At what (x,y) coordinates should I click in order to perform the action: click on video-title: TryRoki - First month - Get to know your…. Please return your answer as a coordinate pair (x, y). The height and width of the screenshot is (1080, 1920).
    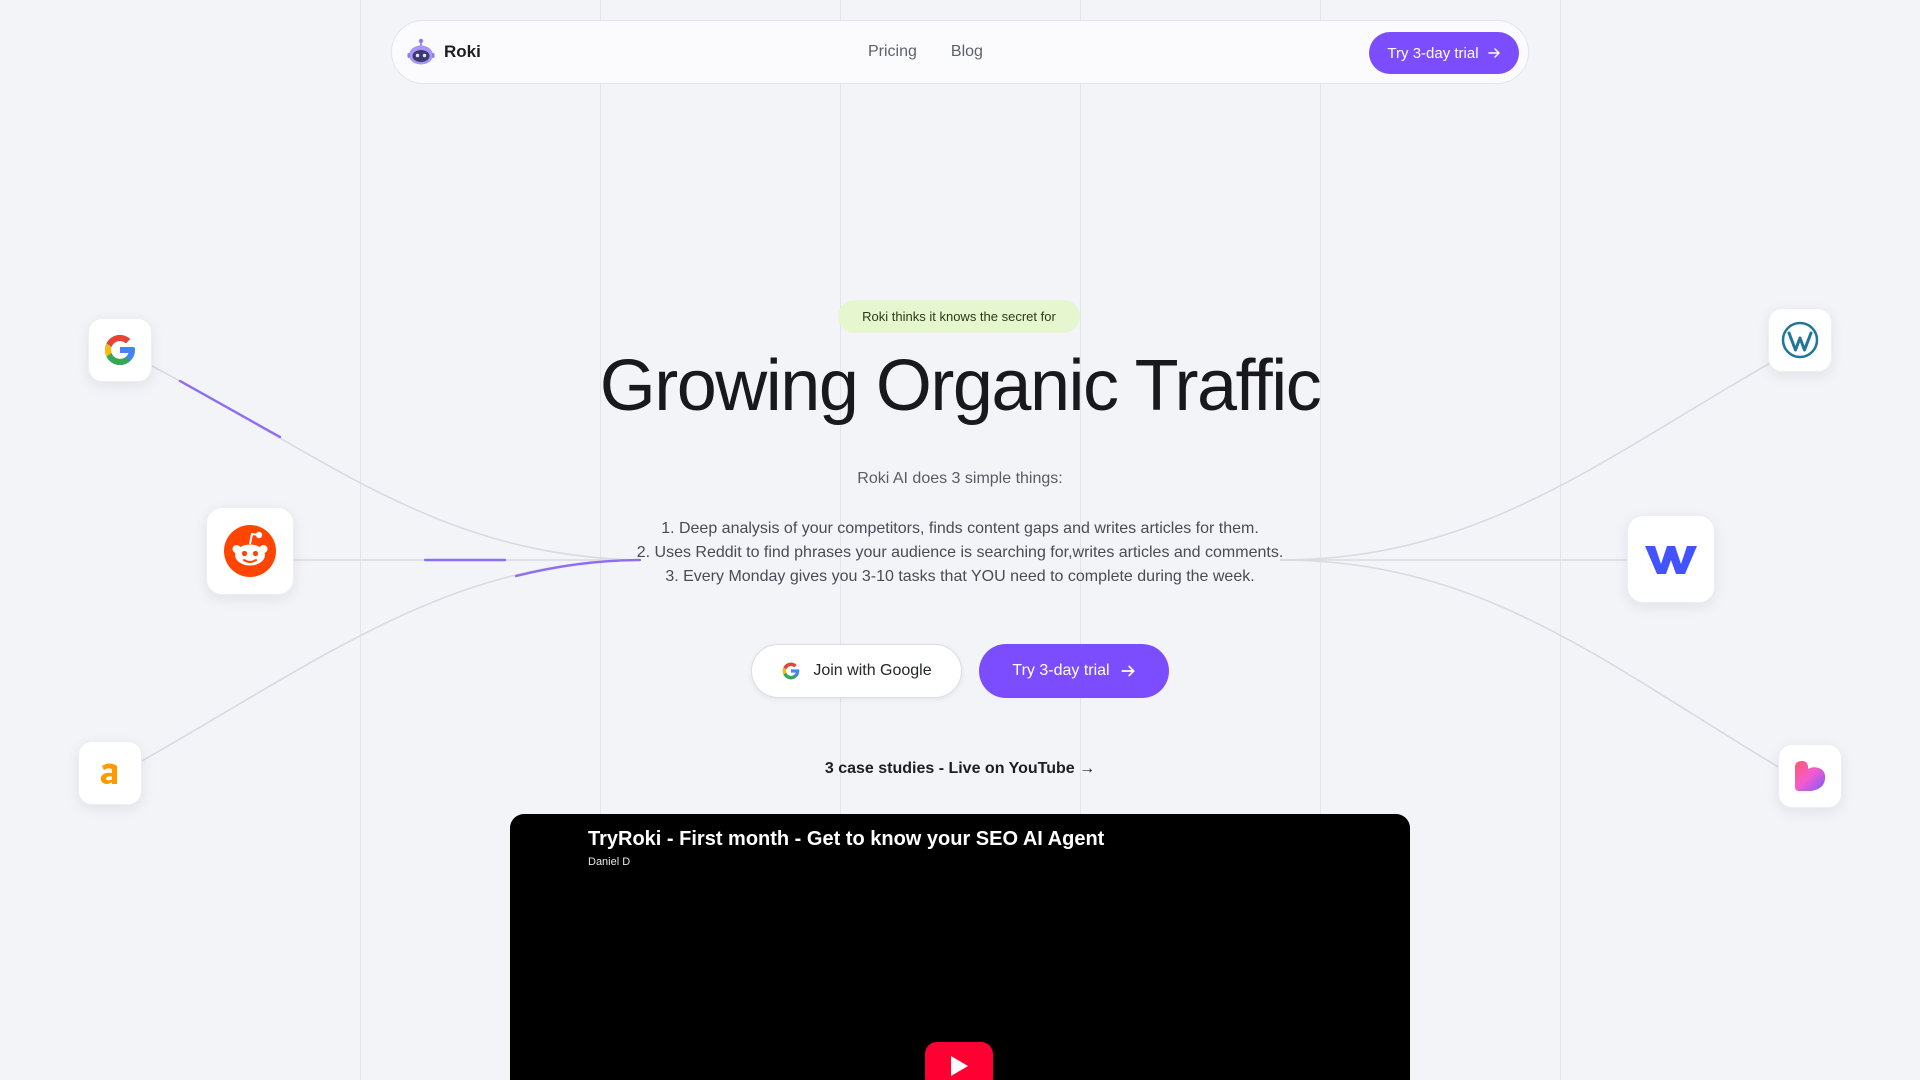
    Looking at the image, I should click on (846, 839).